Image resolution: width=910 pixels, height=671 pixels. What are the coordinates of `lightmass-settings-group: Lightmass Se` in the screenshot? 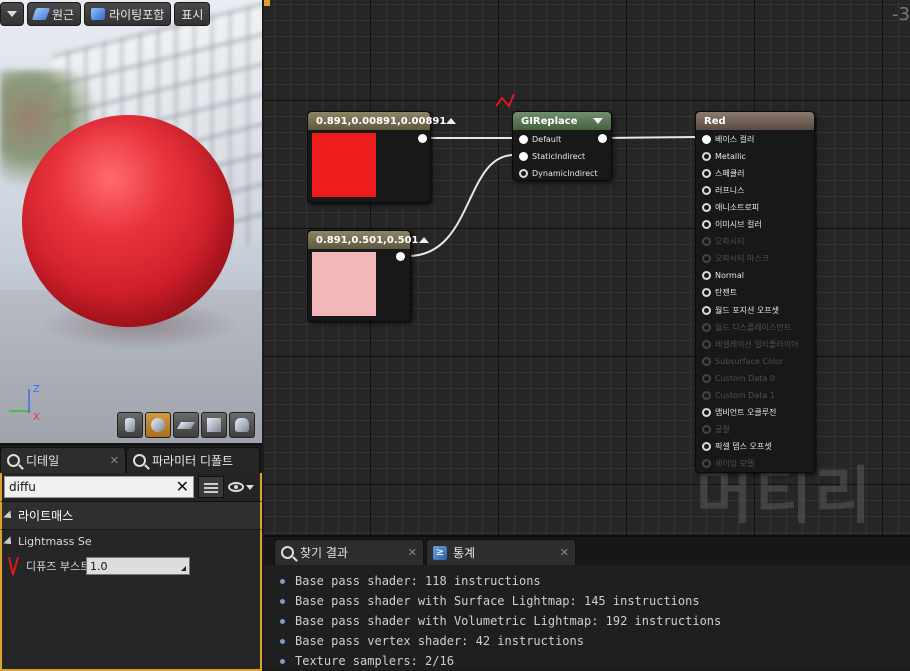 It's located at (131, 541).